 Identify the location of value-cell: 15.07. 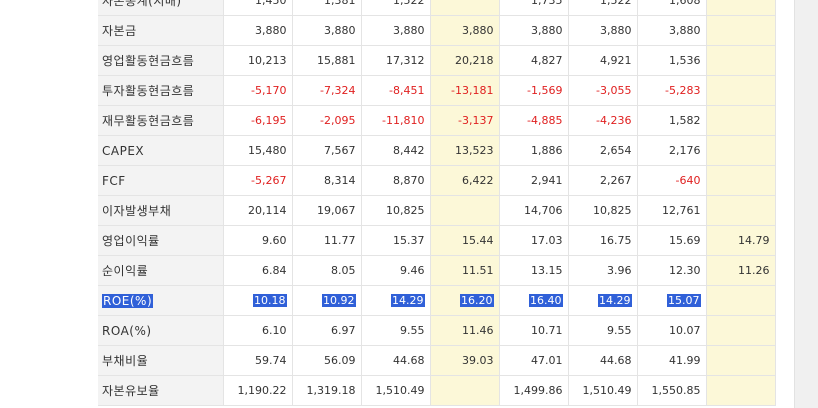
(671, 300).